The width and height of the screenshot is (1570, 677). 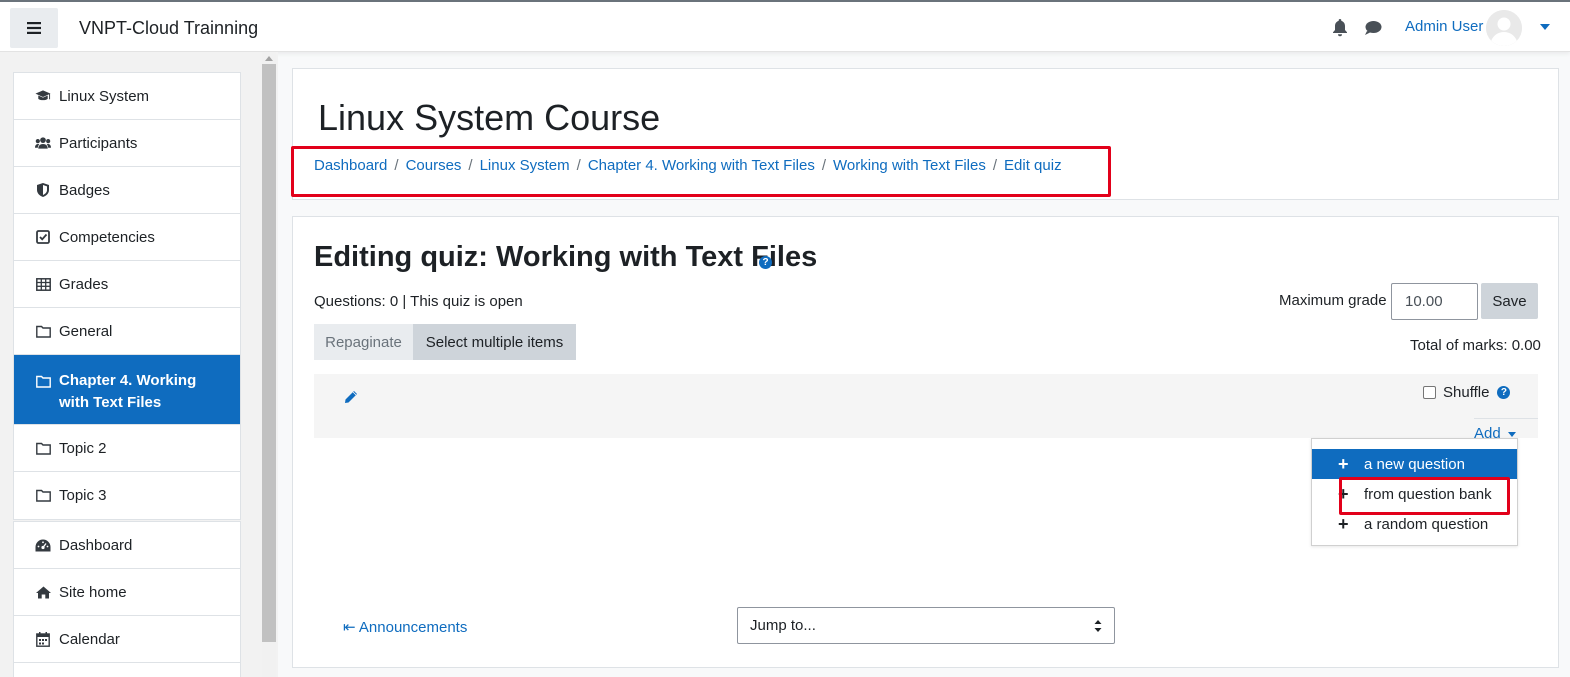 I want to click on save-button: Save, so click(x=1509, y=301).